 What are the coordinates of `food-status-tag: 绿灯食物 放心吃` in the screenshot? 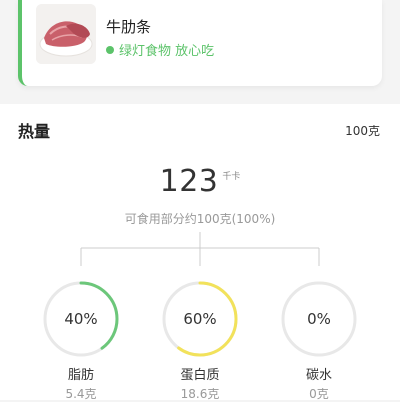 It's located at (160, 49).